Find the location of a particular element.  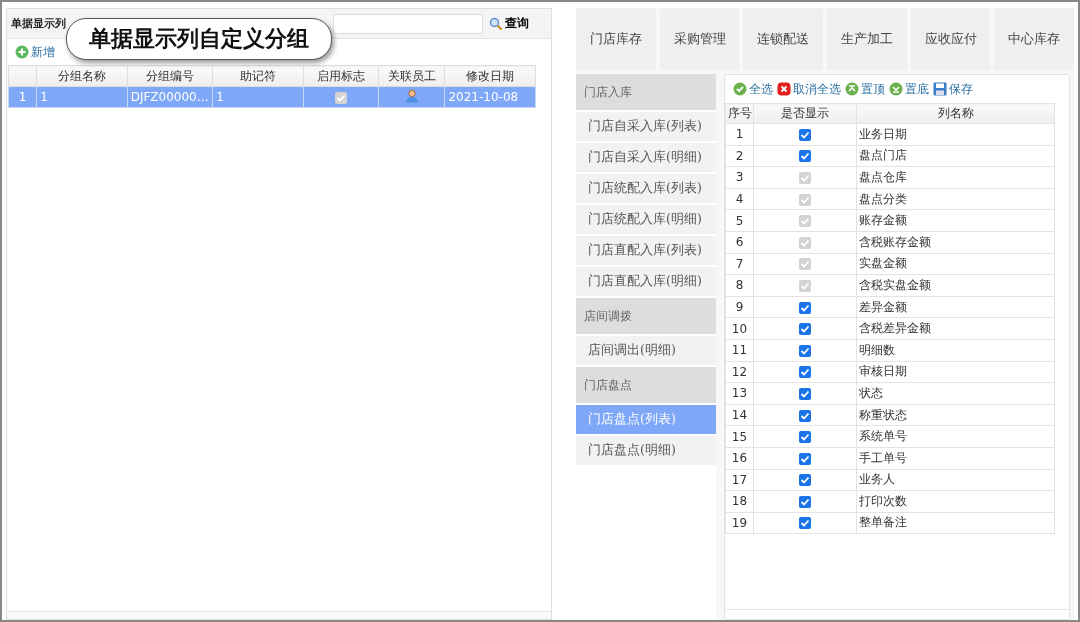

table-cell: 业务日期 is located at coordinates (955, 134).